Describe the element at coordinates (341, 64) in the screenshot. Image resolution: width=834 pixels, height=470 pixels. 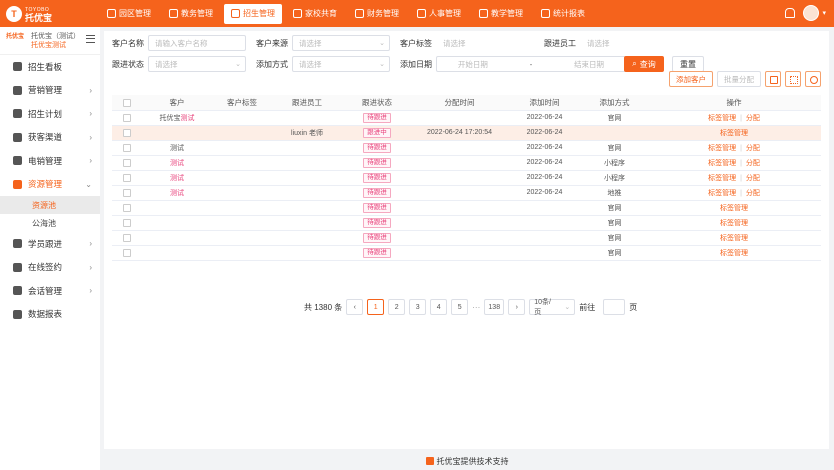
I see `add-method-select: 请选择 ⌄` at that location.